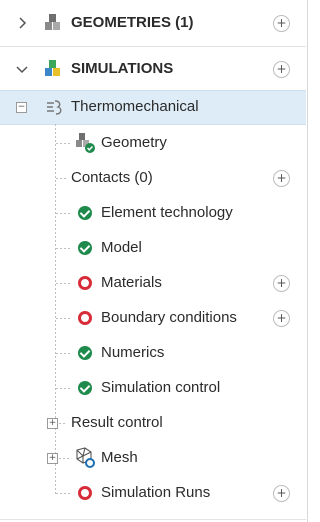 The width and height of the screenshot is (320, 522). Describe the element at coordinates (281, 283) in the screenshot. I see `add-material-button: +` at that location.